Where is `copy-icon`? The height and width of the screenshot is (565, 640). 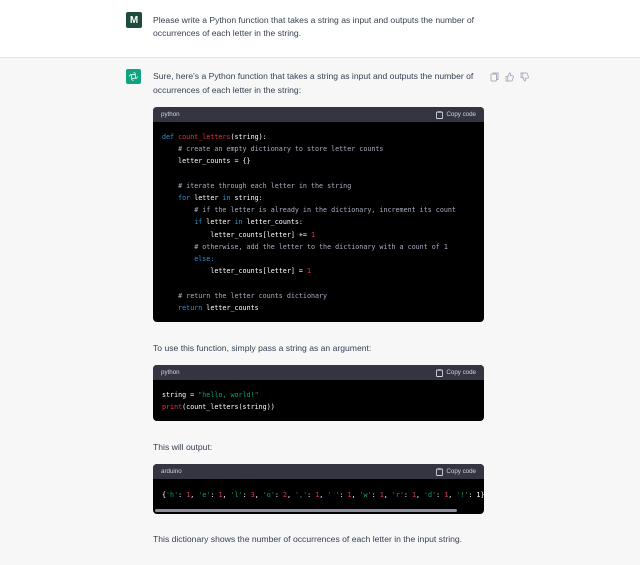
copy-icon is located at coordinates (494, 75).